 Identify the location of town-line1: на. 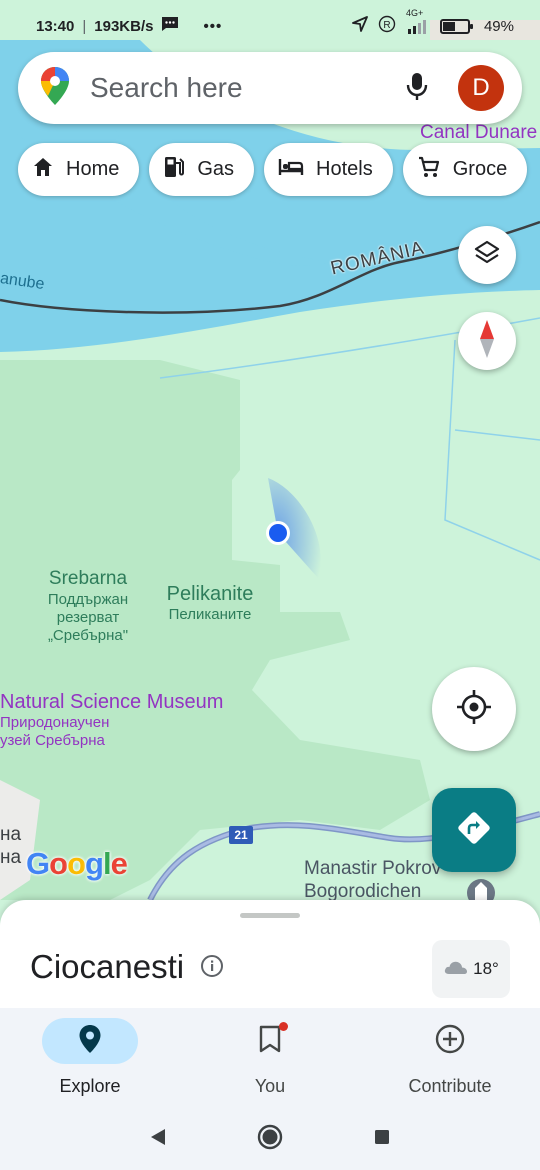
(11, 834).